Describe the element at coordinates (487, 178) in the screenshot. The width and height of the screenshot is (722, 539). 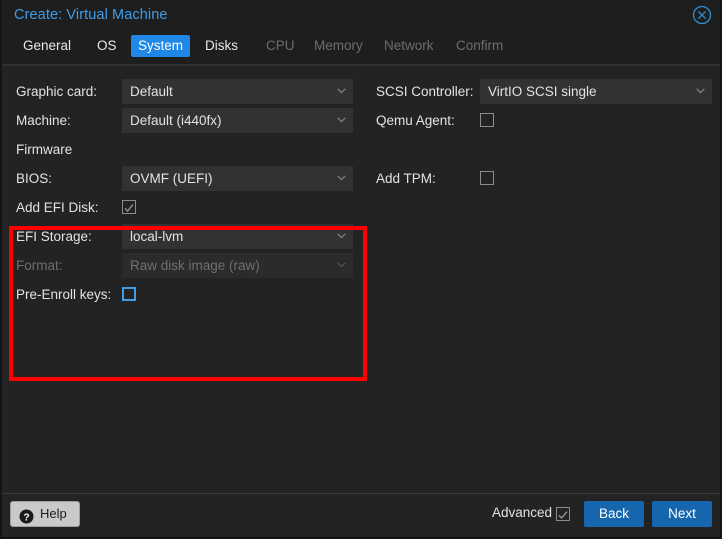
I see `add-tpm-checkbox` at that location.